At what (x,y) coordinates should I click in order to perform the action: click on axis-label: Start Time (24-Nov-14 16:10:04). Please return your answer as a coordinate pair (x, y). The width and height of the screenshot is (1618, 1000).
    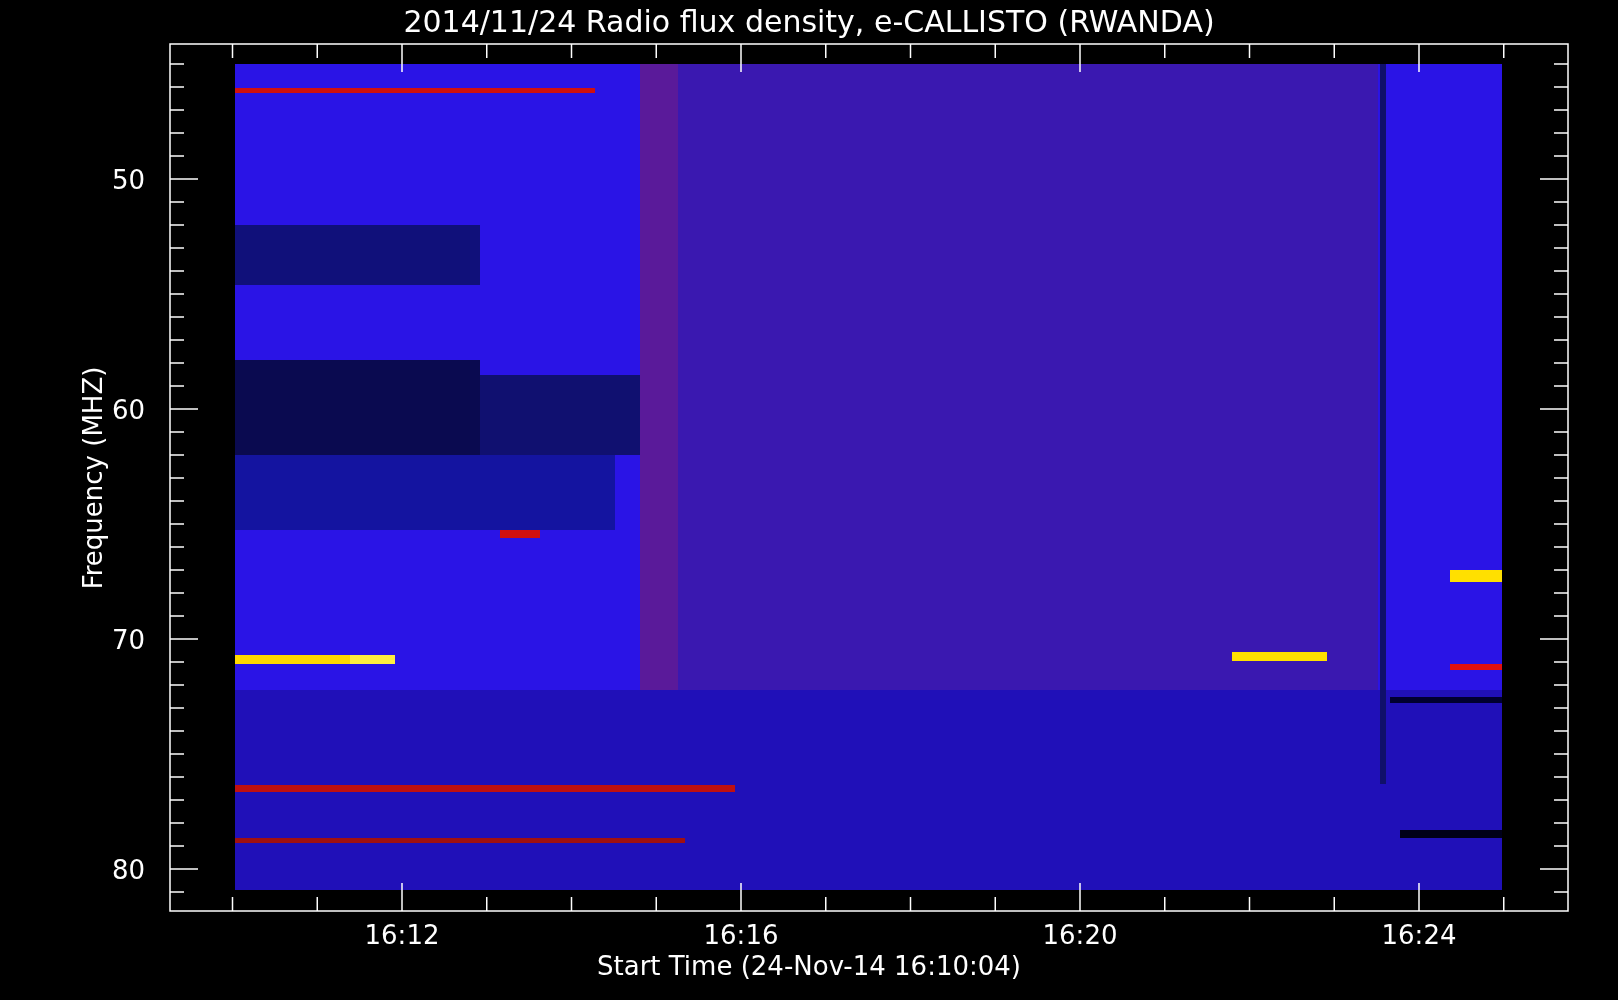
    Looking at the image, I should click on (809, 966).